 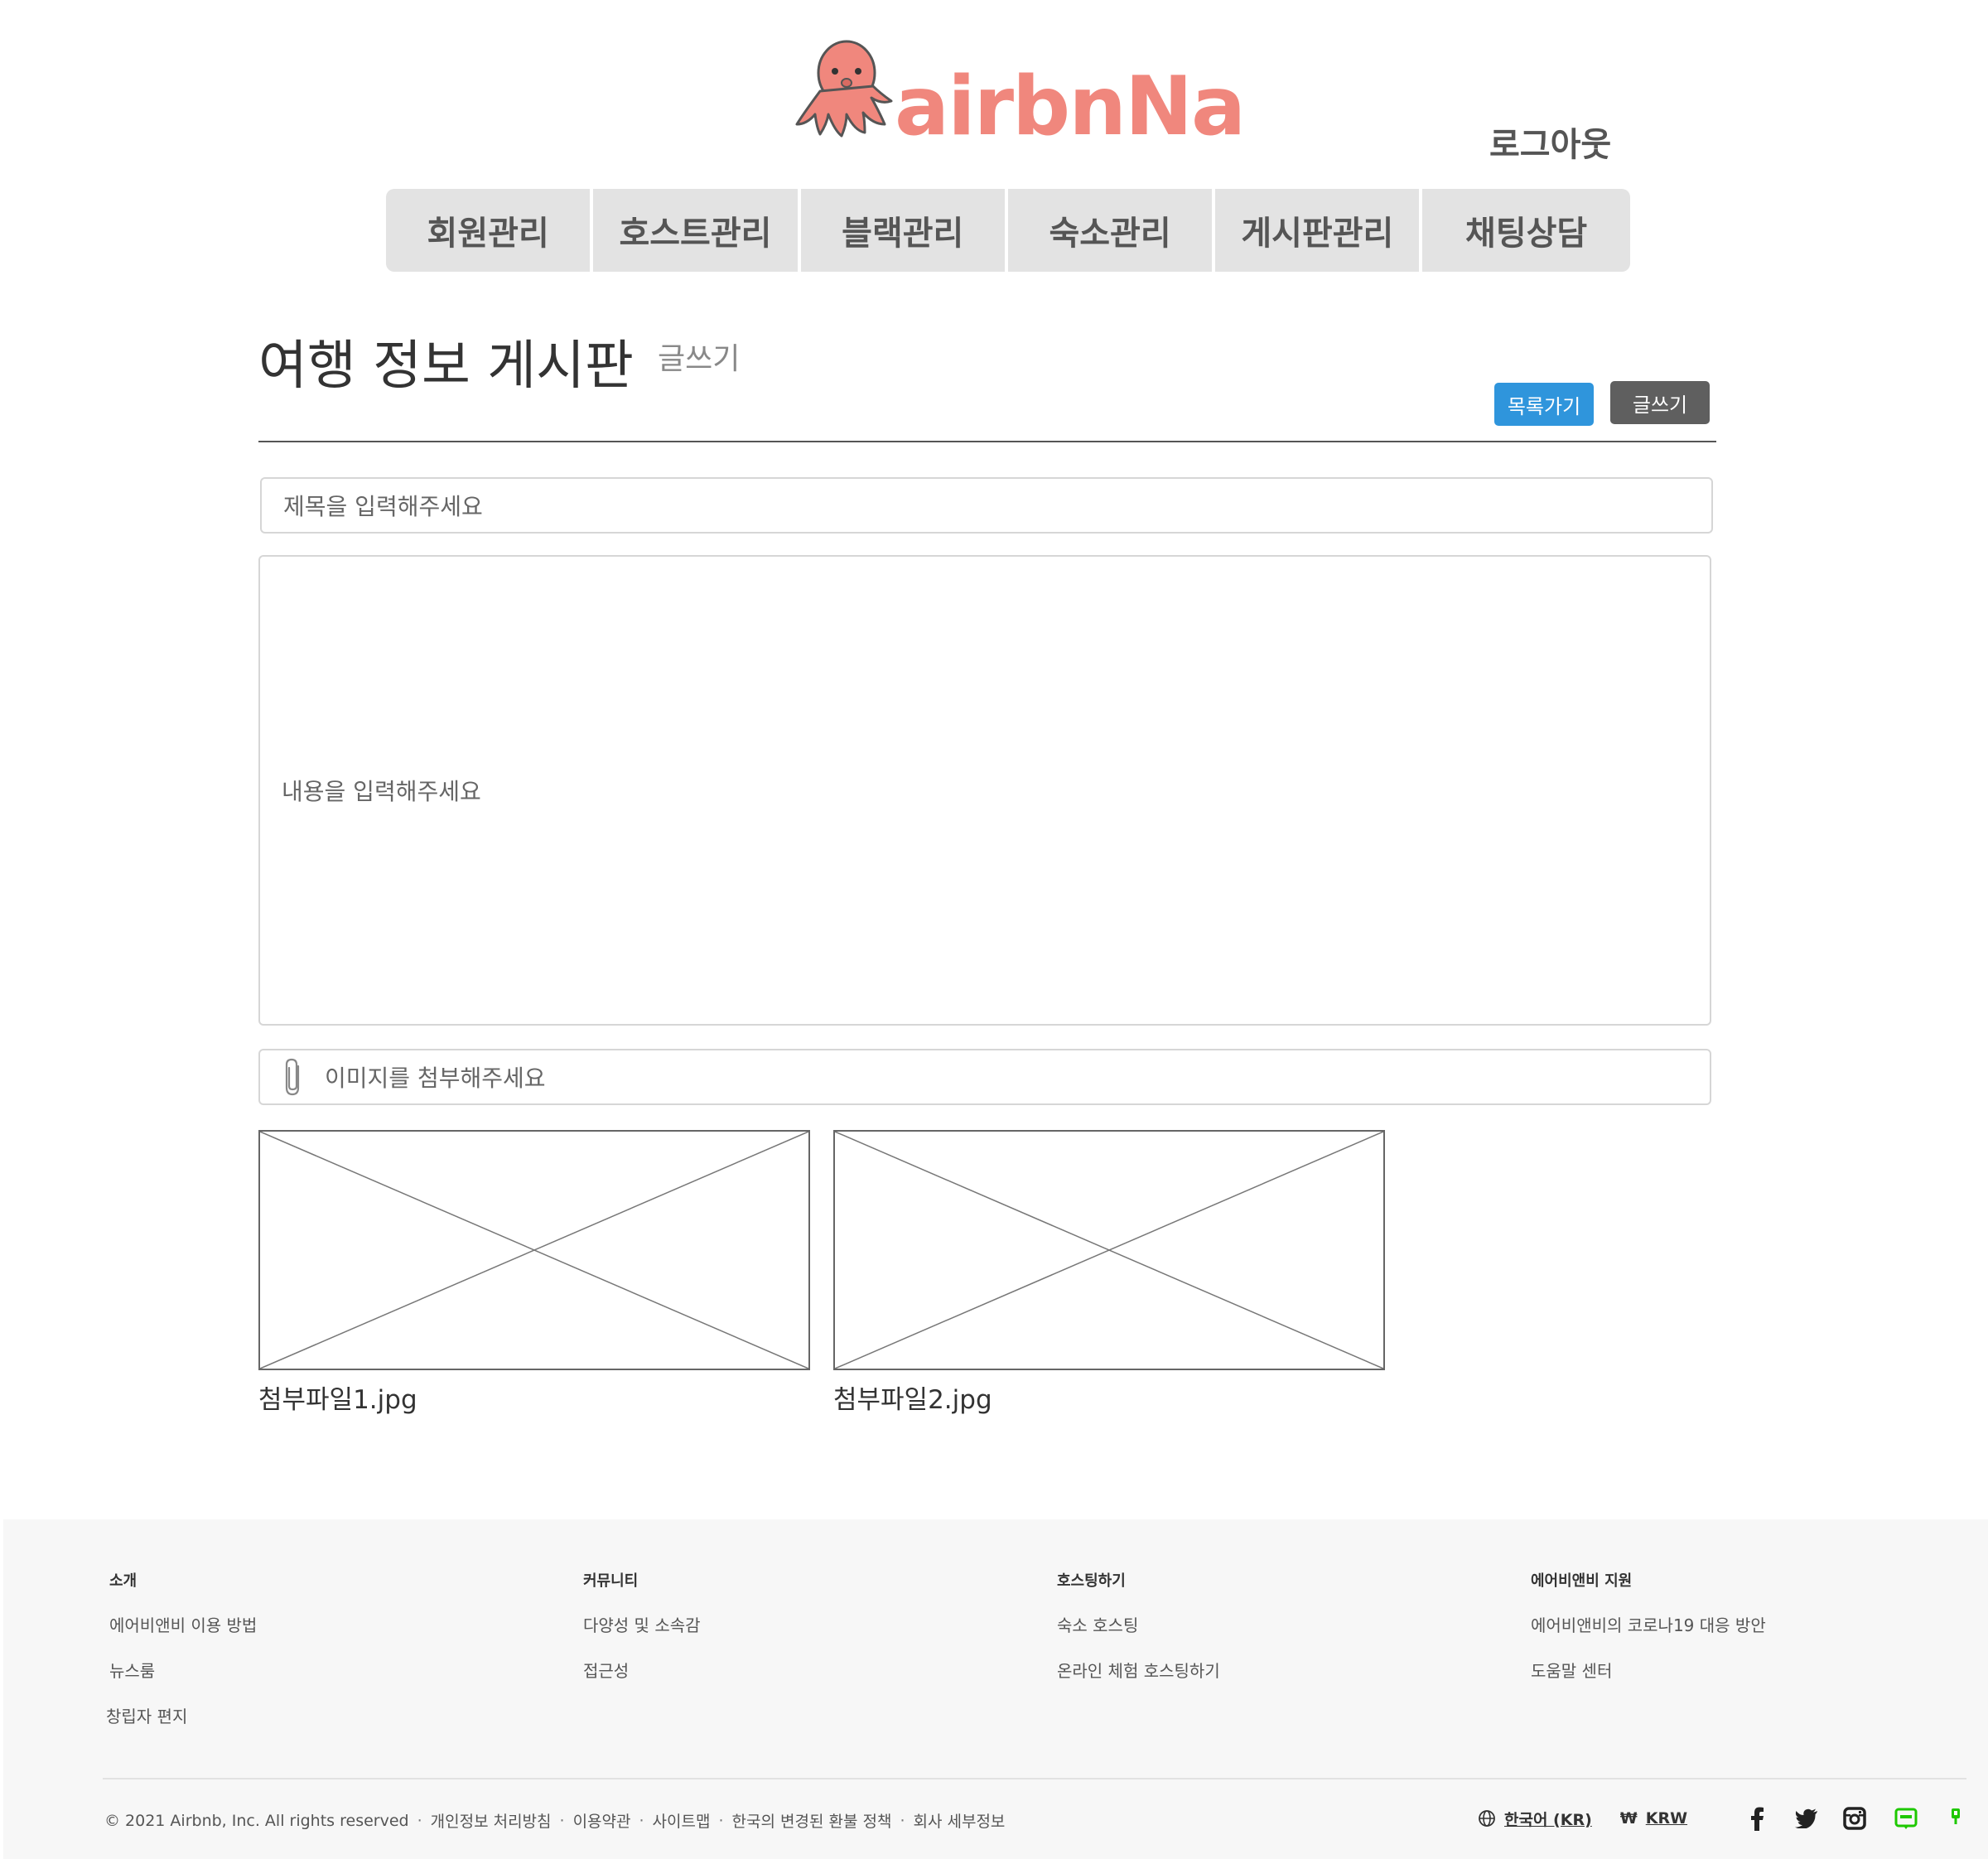 What do you see at coordinates (1582, 1581) in the screenshot?
I see `footer-heading: 에어비앤비 지원` at bounding box center [1582, 1581].